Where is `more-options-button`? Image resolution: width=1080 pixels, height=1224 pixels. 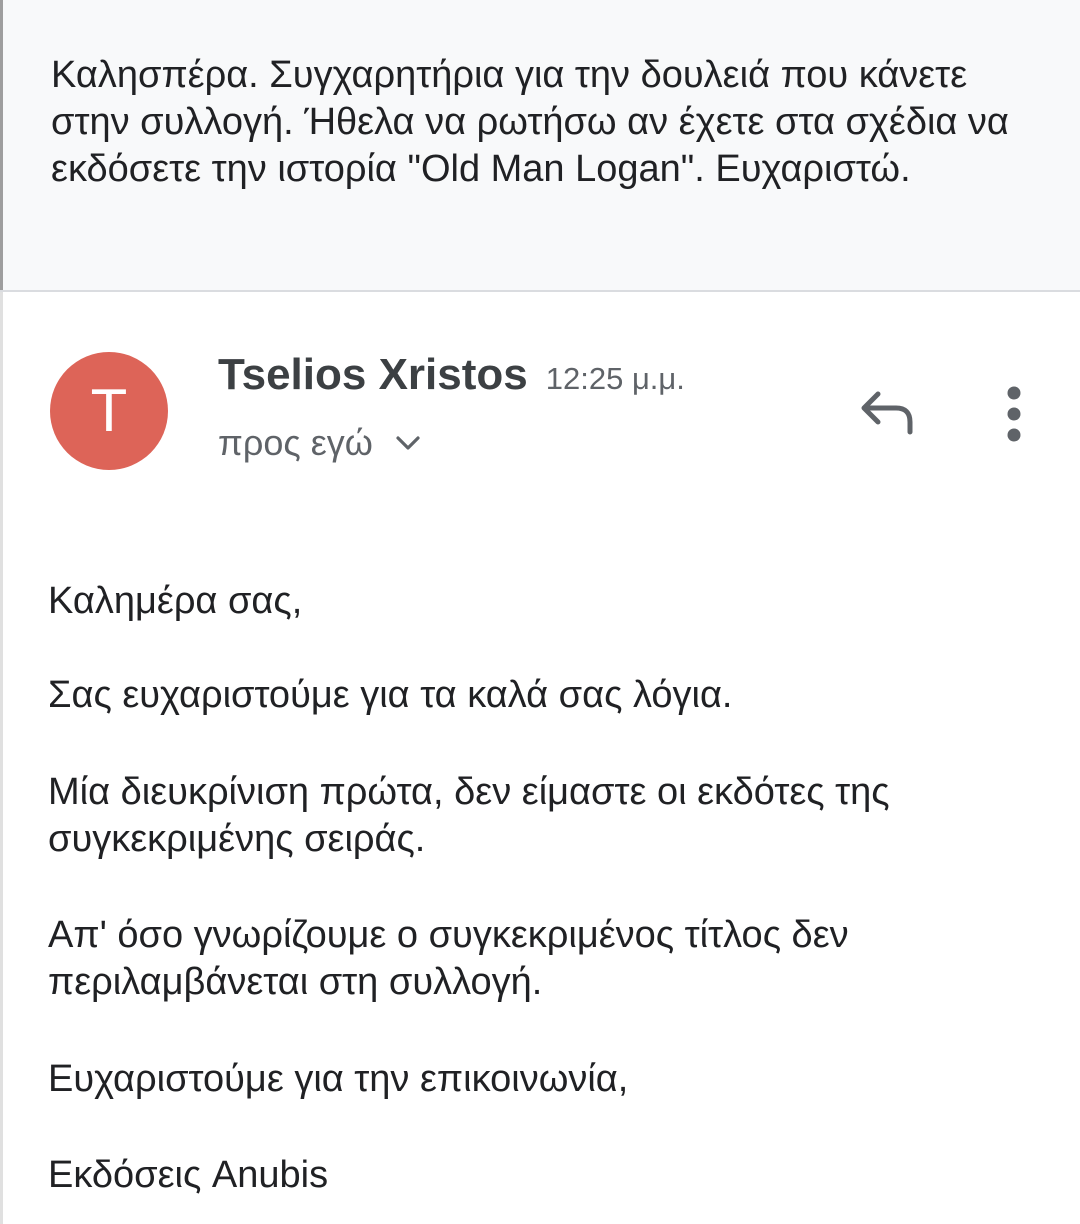 more-options-button is located at coordinates (1014, 414).